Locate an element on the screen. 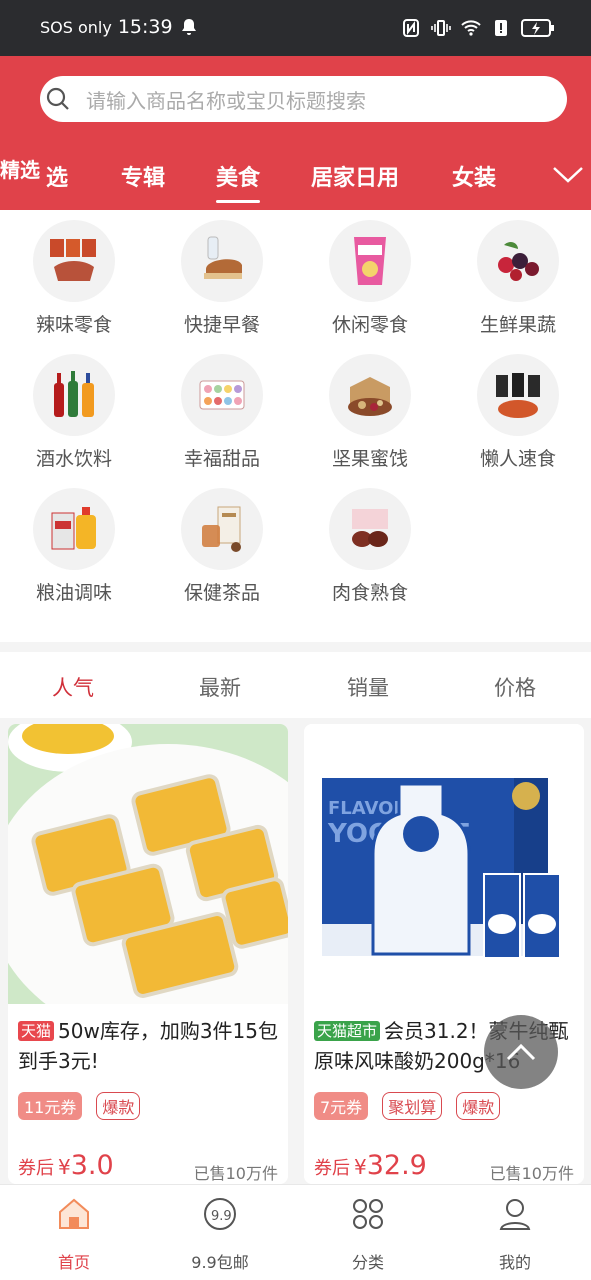 This screenshot has width=591, height=1280. shop-badge: 天猫超市 is located at coordinates (347, 1031).